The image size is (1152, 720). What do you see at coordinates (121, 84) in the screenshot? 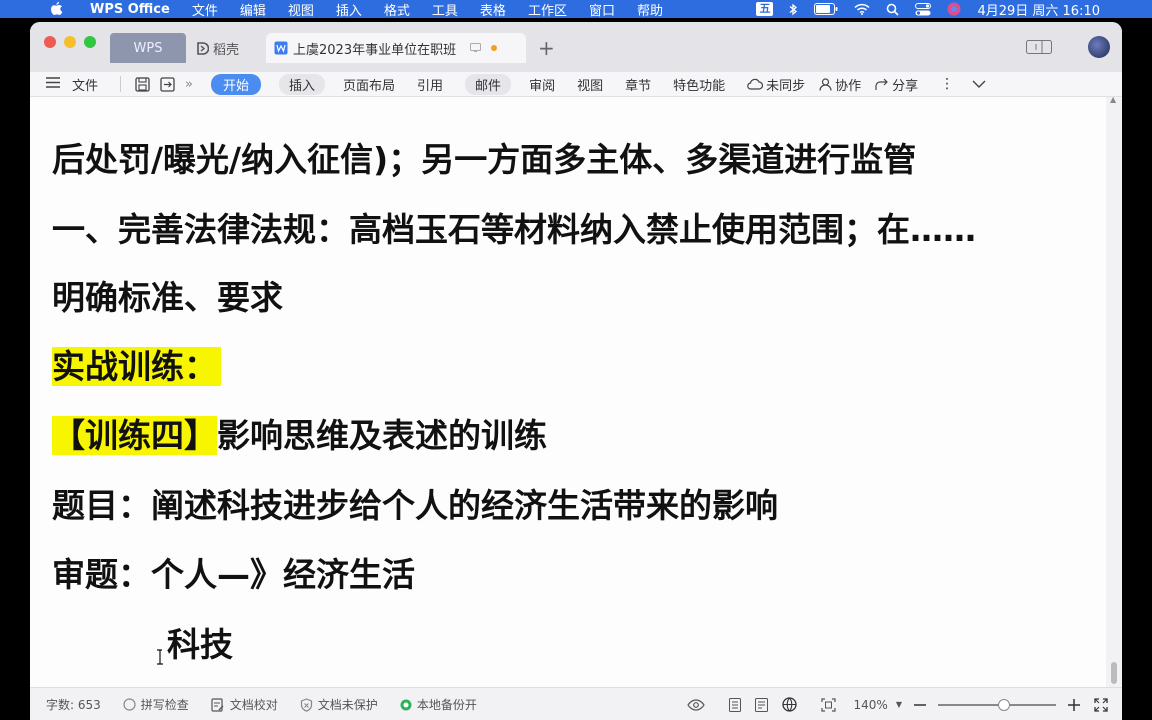
I see `toolbar-divider` at bounding box center [121, 84].